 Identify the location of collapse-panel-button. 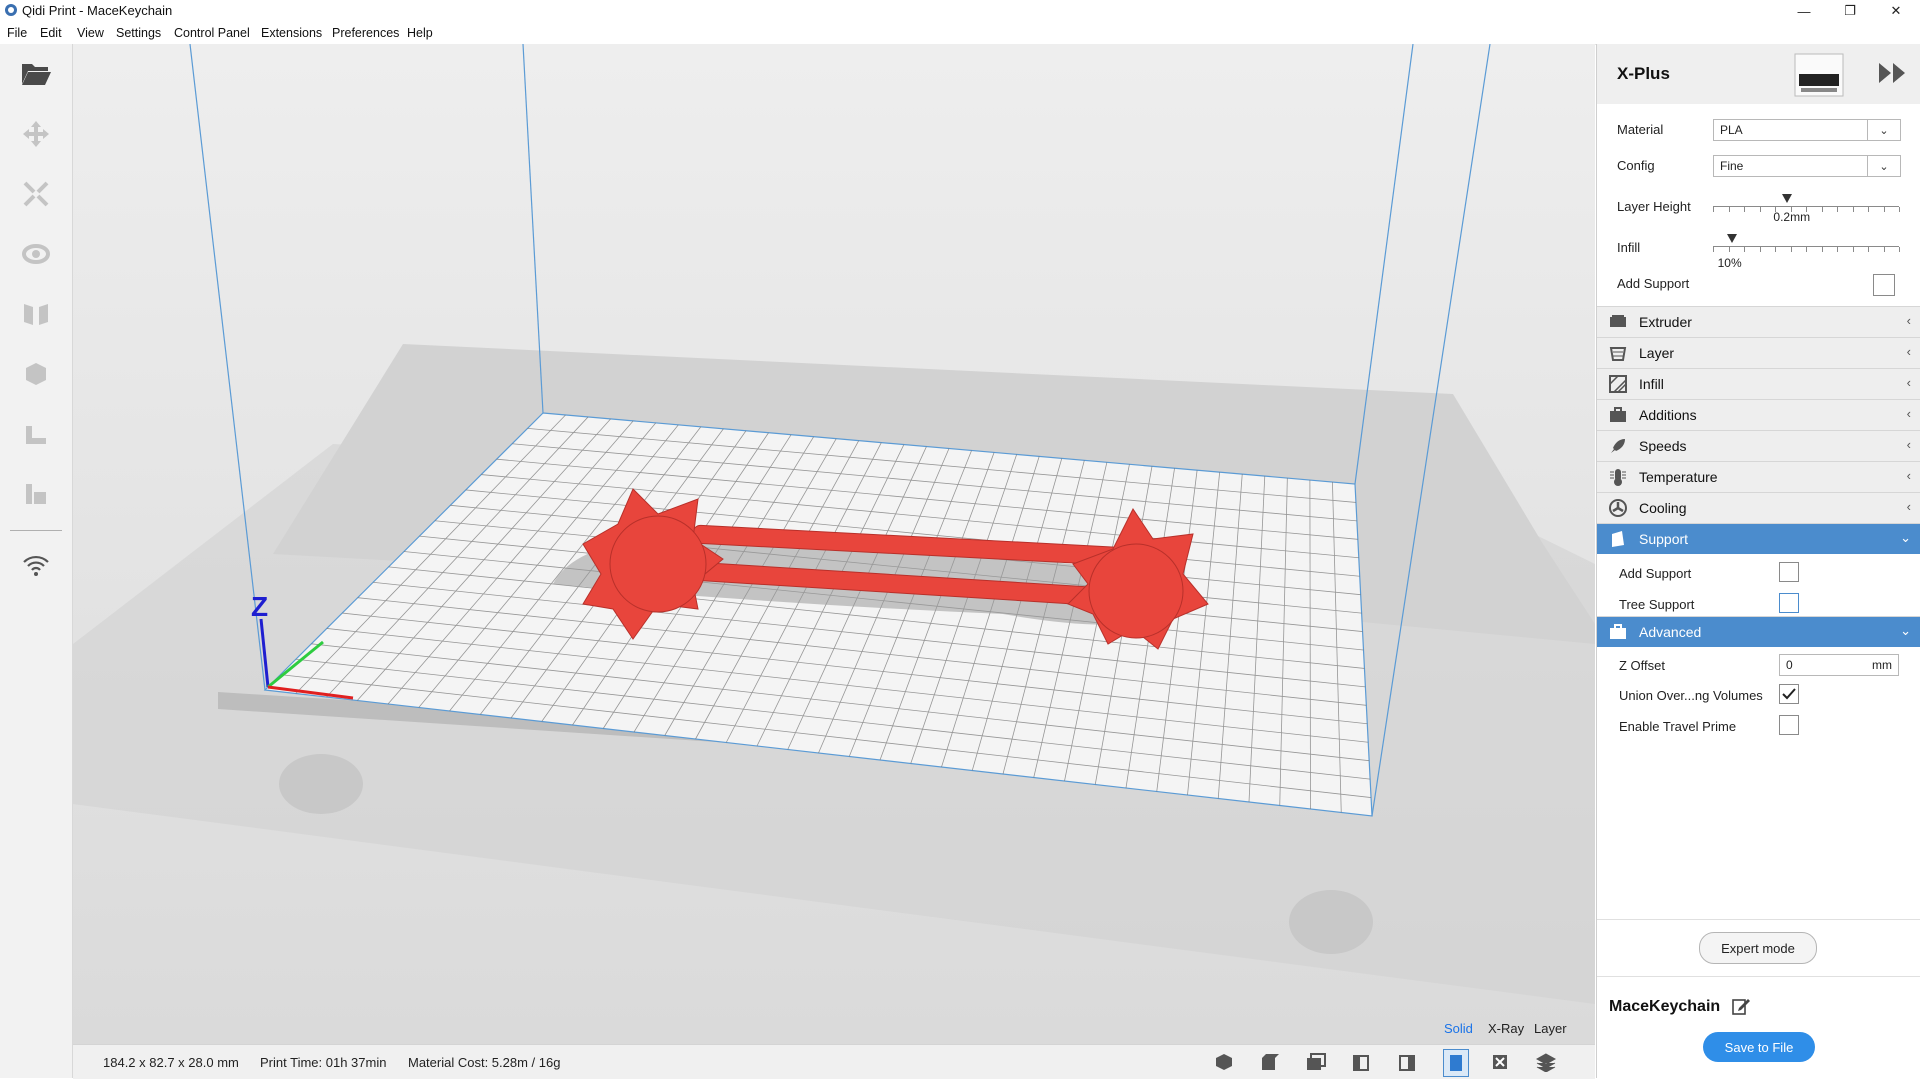
(1892, 73).